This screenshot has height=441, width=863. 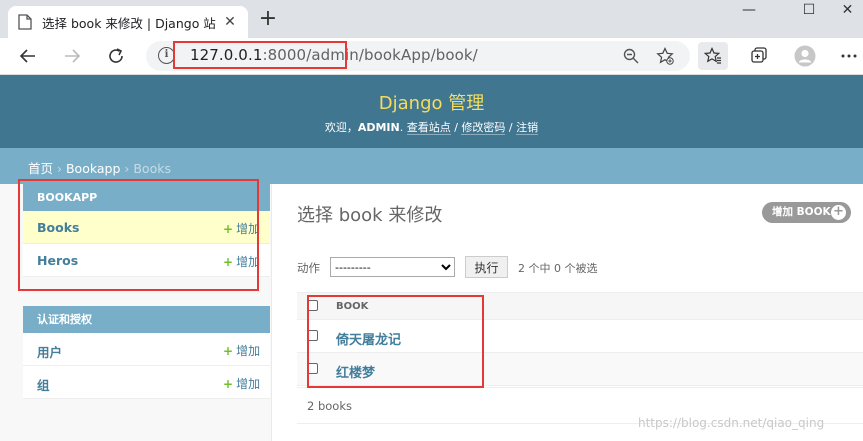 I want to click on view-site-link: 查看站点, so click(x=428, y=128).